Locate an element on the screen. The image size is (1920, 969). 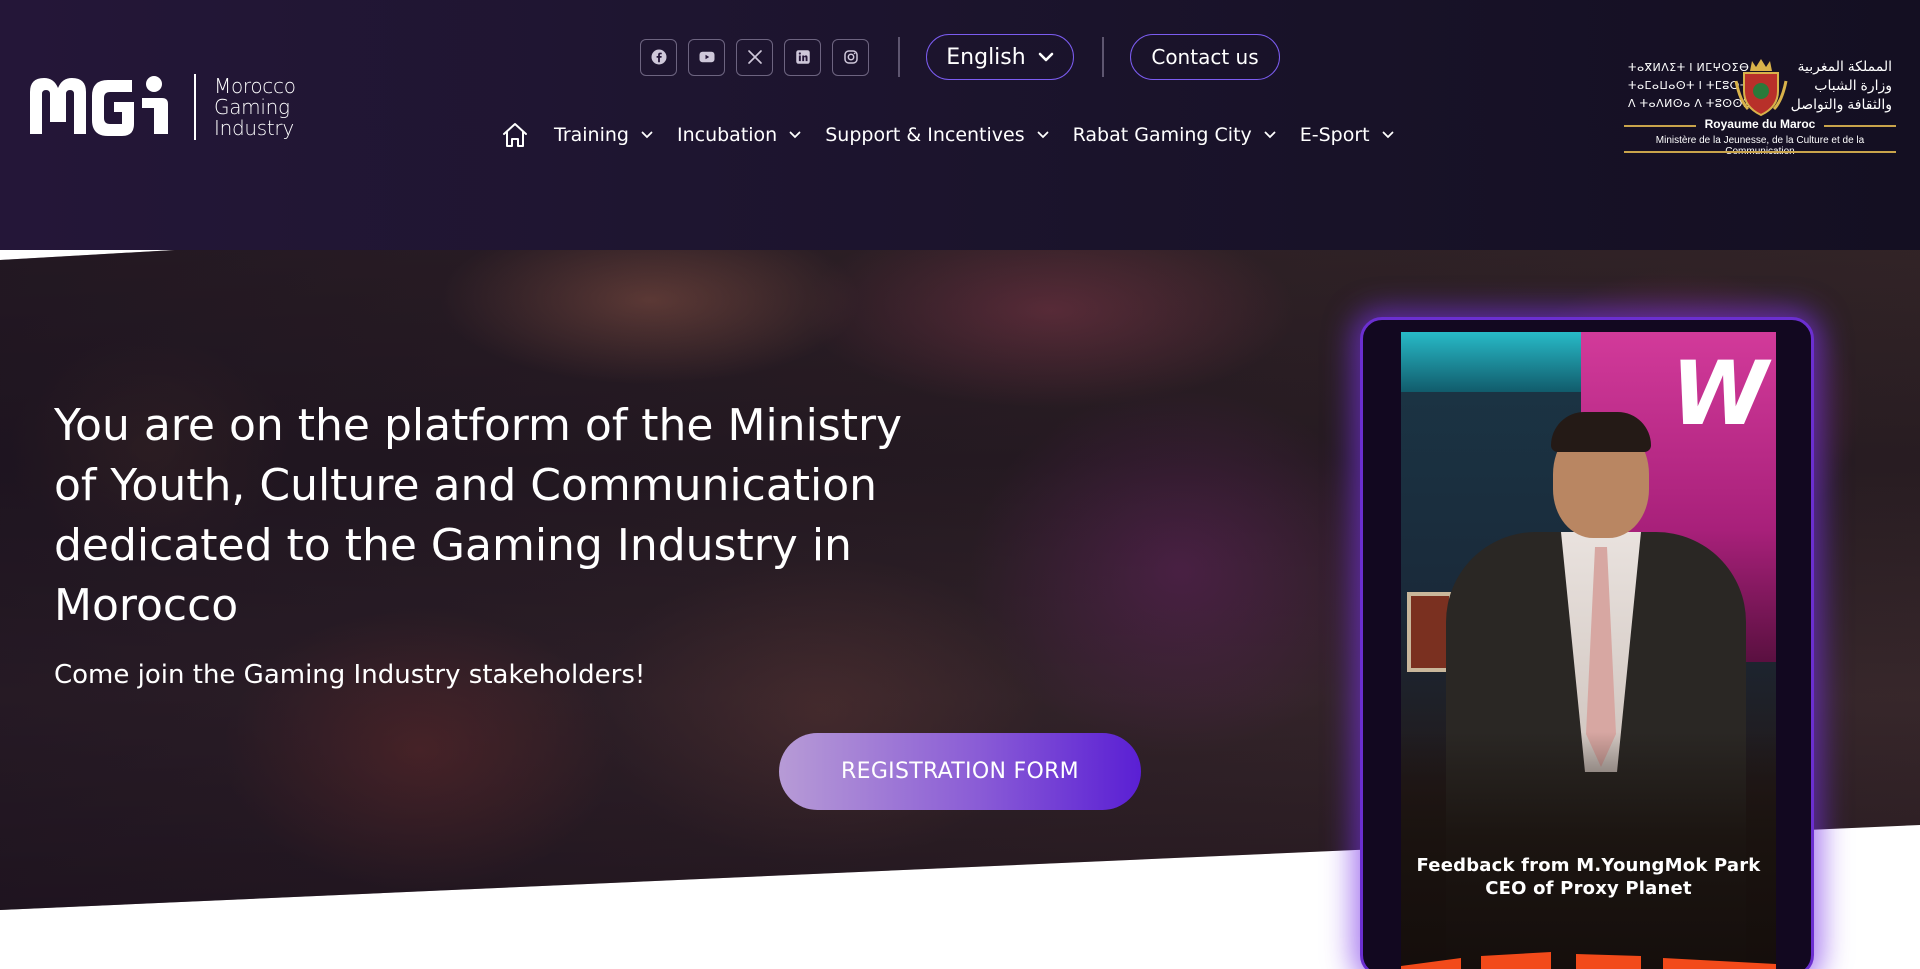
nav-item-support-incentives: Support & Incentives is located at coordinates (937, 135).